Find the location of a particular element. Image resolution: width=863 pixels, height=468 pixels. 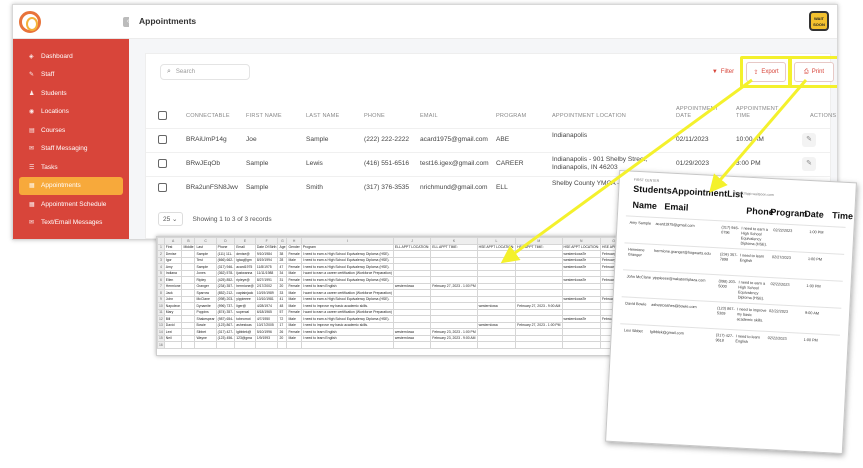

sidebar-item-dashboard: ◈ Dashboard is located at coordinates (71, 56).